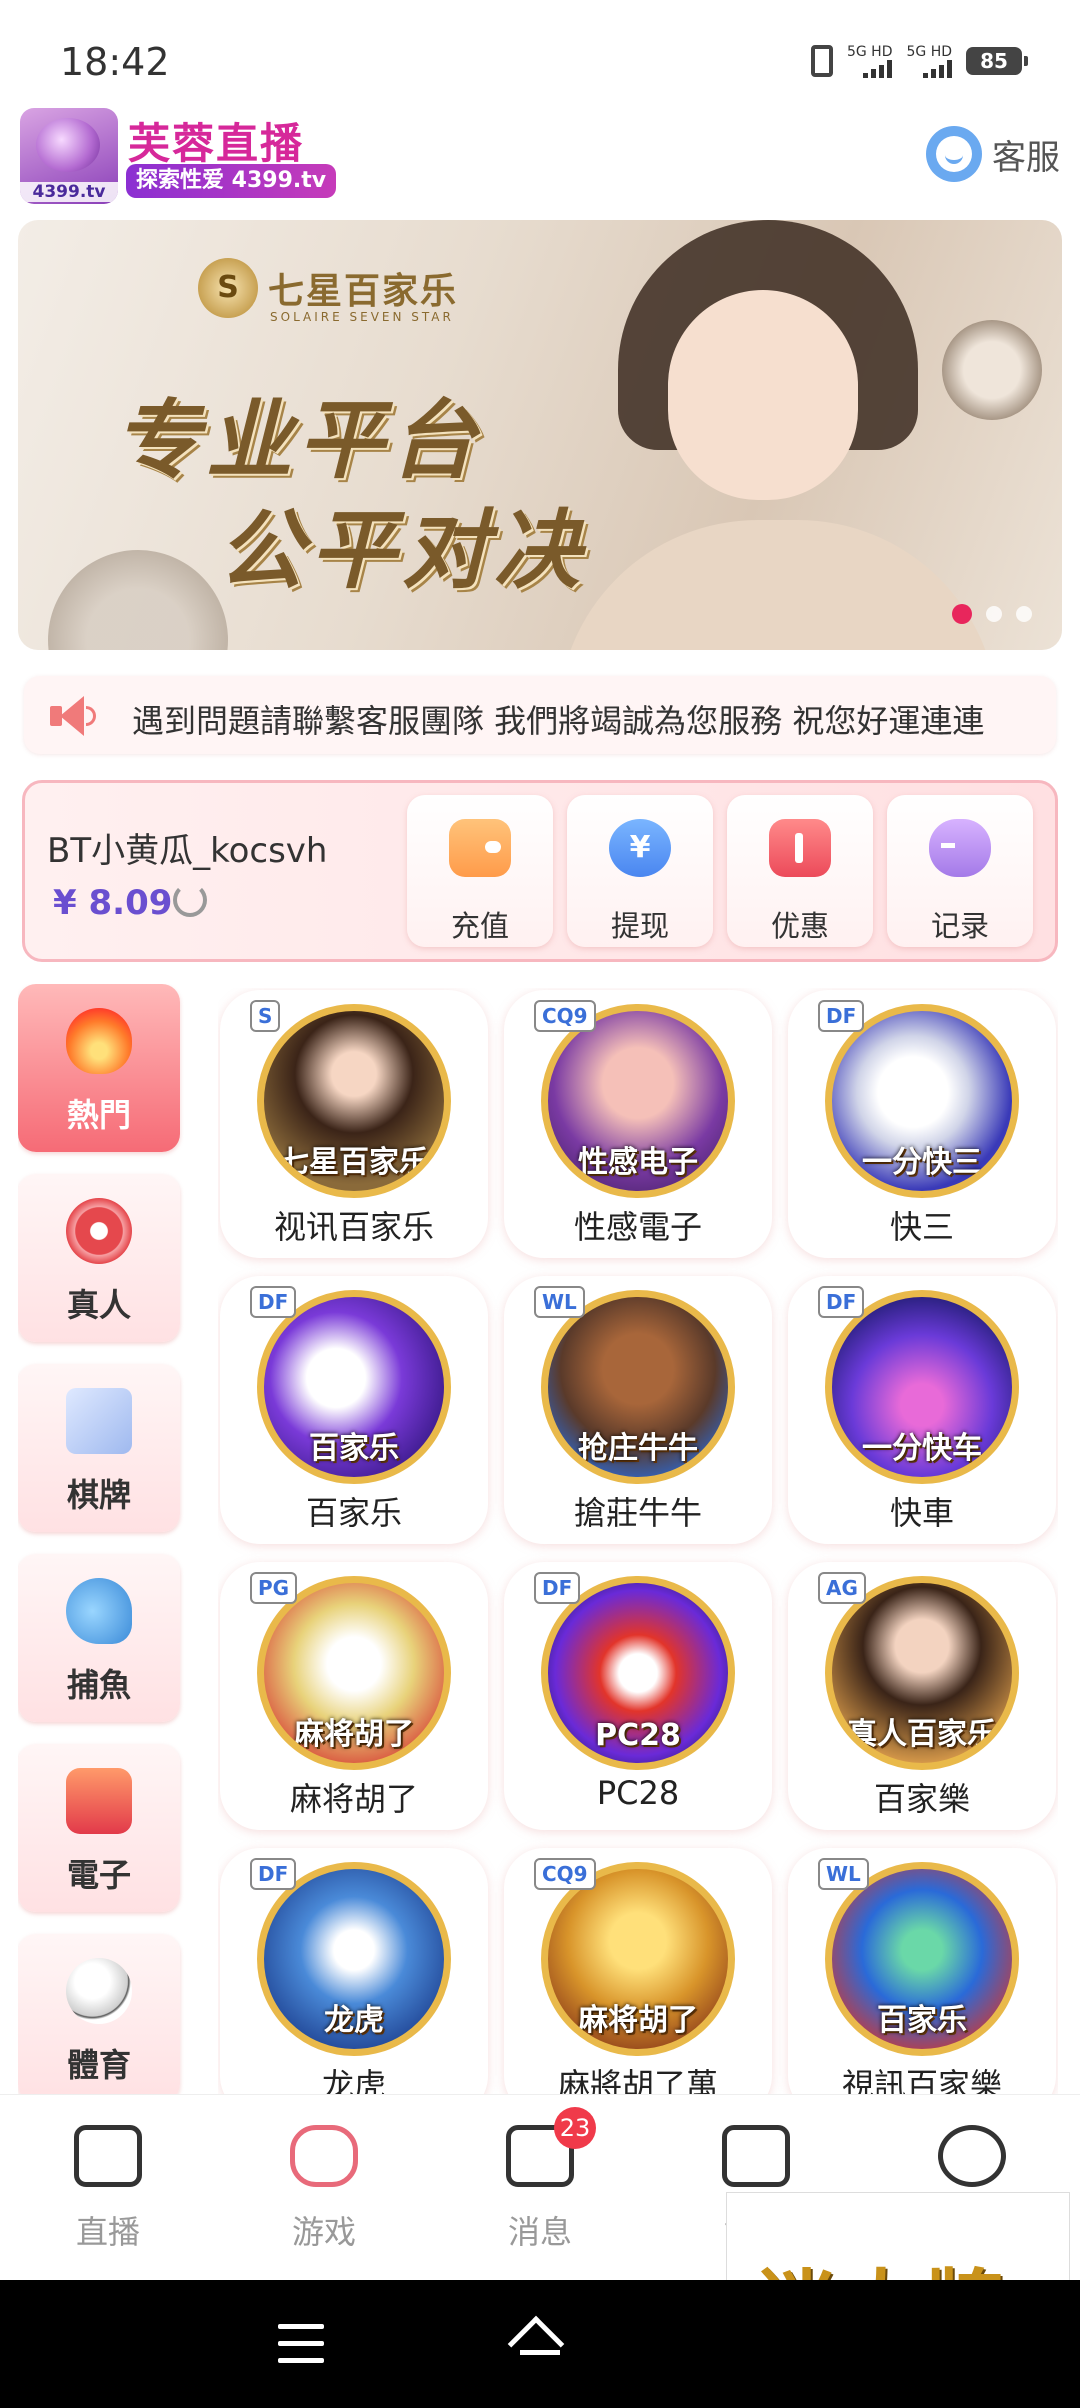 Image resolution: width=1080 pixels, height=2408 pixels. What do you see at coordinates (638, 1673) in the screenshot?
I see `game-art: PC28` at bounding box center [638, 1673].